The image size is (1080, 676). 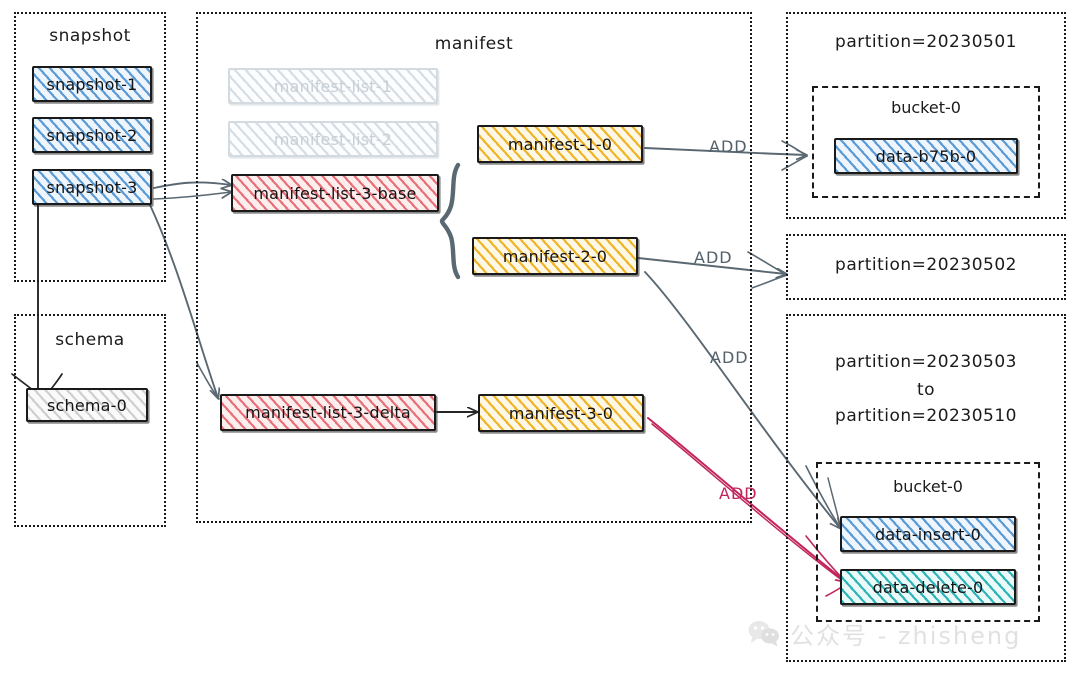 I want to click on node-manifest-3-0: manifest-3-0, so click(x=561, y=413).